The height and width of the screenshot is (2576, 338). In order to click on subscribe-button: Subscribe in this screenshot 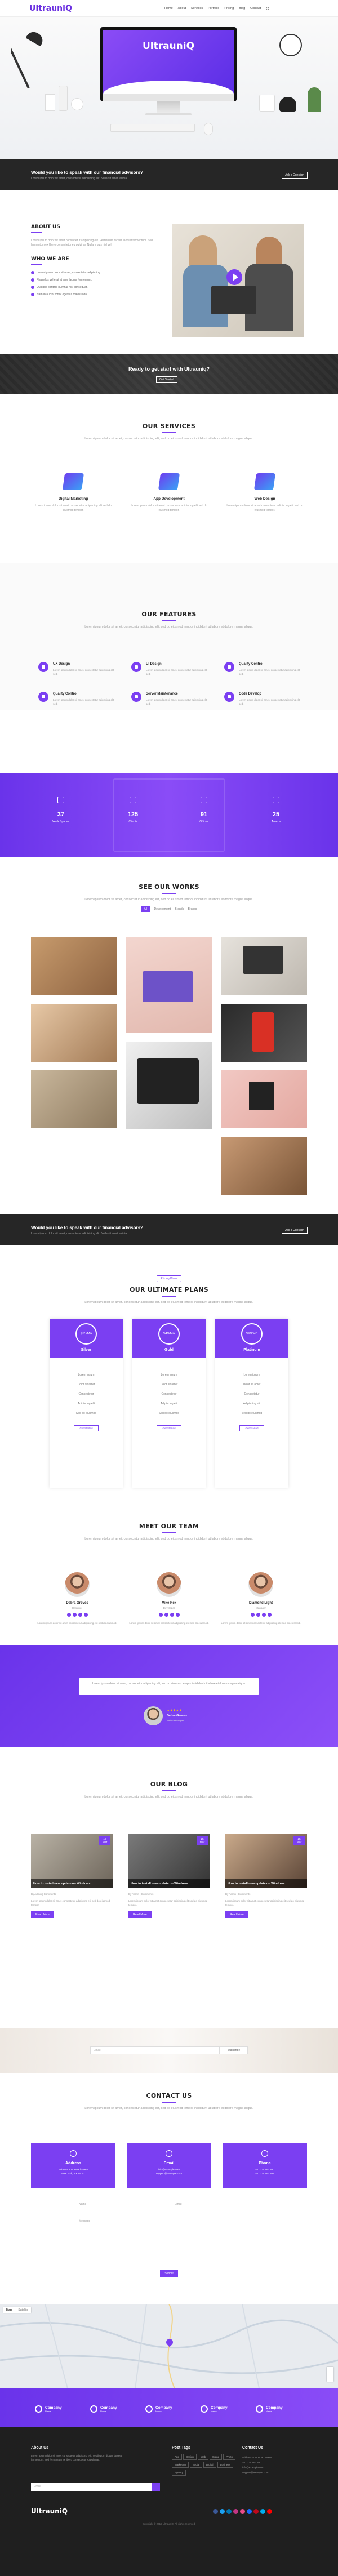, I will do `click(234, 2050)`.